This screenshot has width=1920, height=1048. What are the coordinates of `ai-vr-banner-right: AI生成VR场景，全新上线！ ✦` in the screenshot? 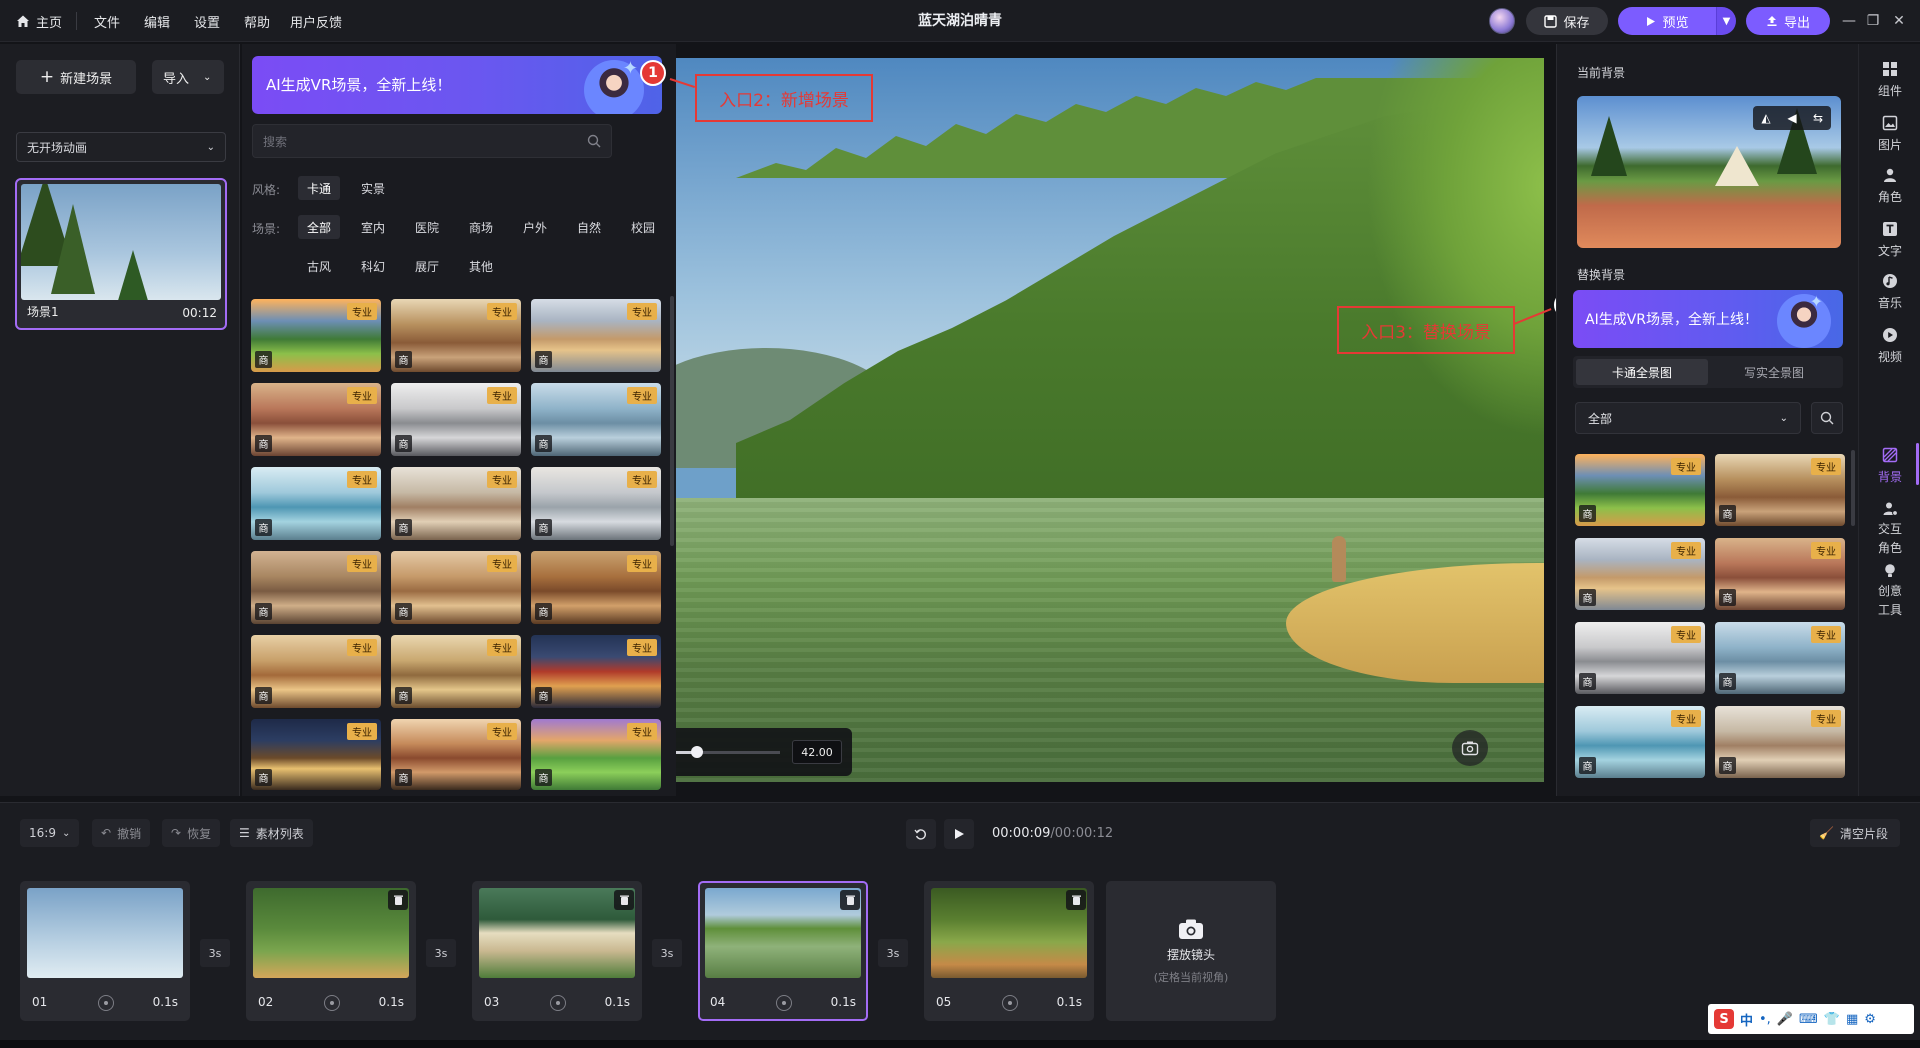 It's located at (1708, 319).